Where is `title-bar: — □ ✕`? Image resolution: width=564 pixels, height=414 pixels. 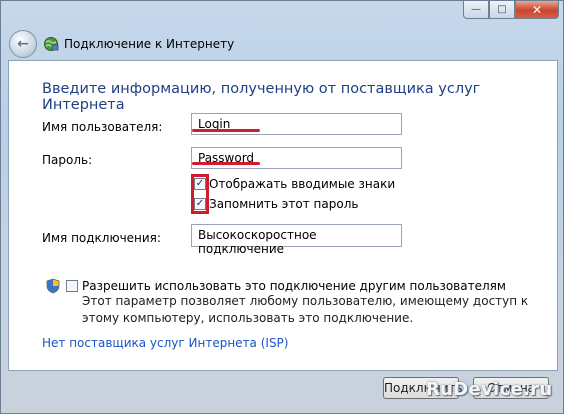
title-bar: — □ ✕ is located at coordinates (282, 13).